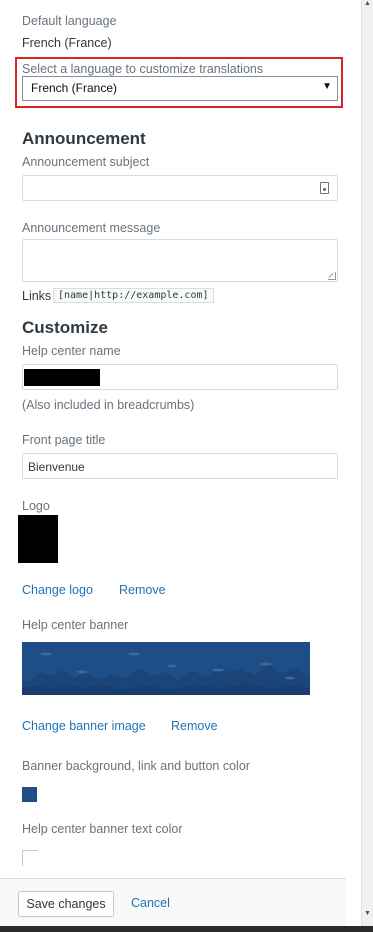 The image size is (373, 932). Describe the element at coordinates (367, 3) in the screenshot. I see `scroll-up-arrow-icon: ▲` at that location.